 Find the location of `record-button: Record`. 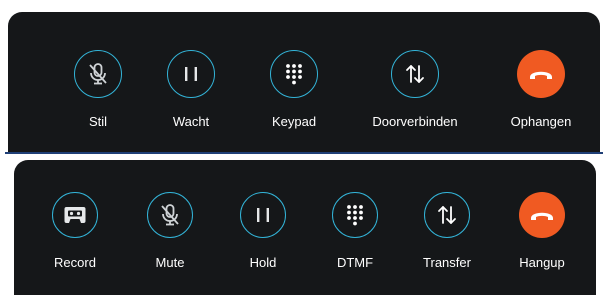

record-button: Record is located at coordinates (75, 231).